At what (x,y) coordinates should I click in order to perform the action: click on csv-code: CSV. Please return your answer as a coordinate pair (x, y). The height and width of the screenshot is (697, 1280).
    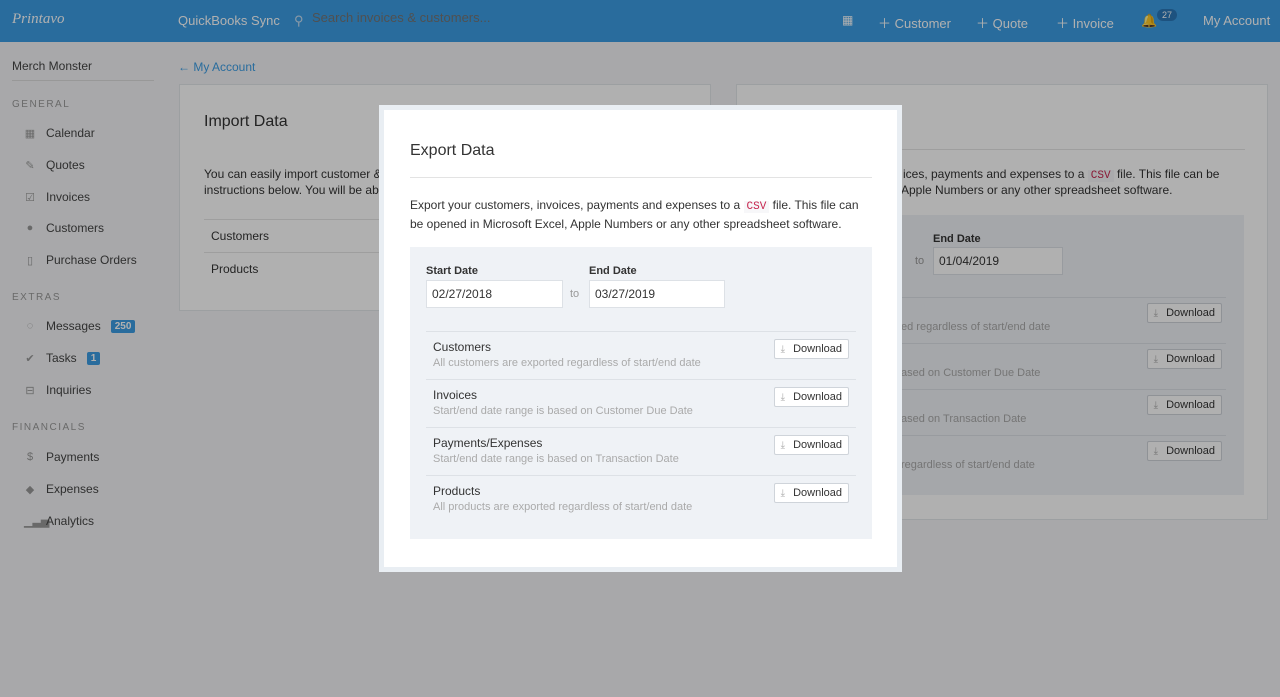
    Looking at the image, I should click on (756, 207).